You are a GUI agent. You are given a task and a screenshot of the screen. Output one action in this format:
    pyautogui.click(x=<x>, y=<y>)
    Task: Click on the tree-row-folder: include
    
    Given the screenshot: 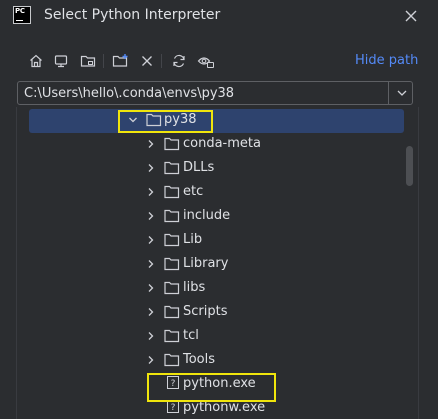 What is the action you would take?
    pyautogui.click(x=212, y=217)
    